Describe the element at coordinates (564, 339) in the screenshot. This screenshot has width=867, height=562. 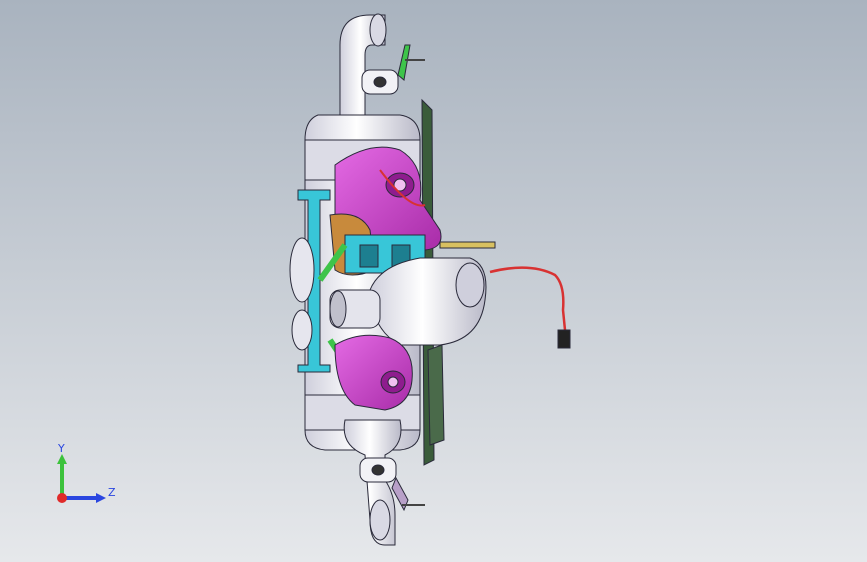
I see `sensor-connector` at that location.